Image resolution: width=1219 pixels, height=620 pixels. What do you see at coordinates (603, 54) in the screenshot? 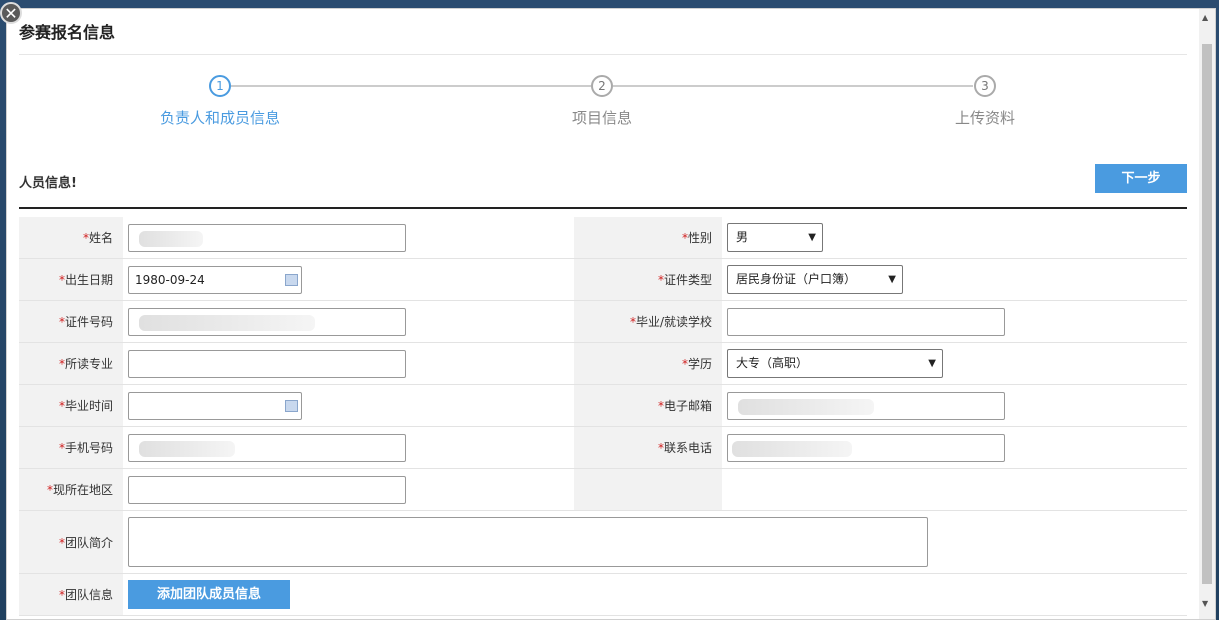
I see `title-divider` at bounding box center [603, 54].